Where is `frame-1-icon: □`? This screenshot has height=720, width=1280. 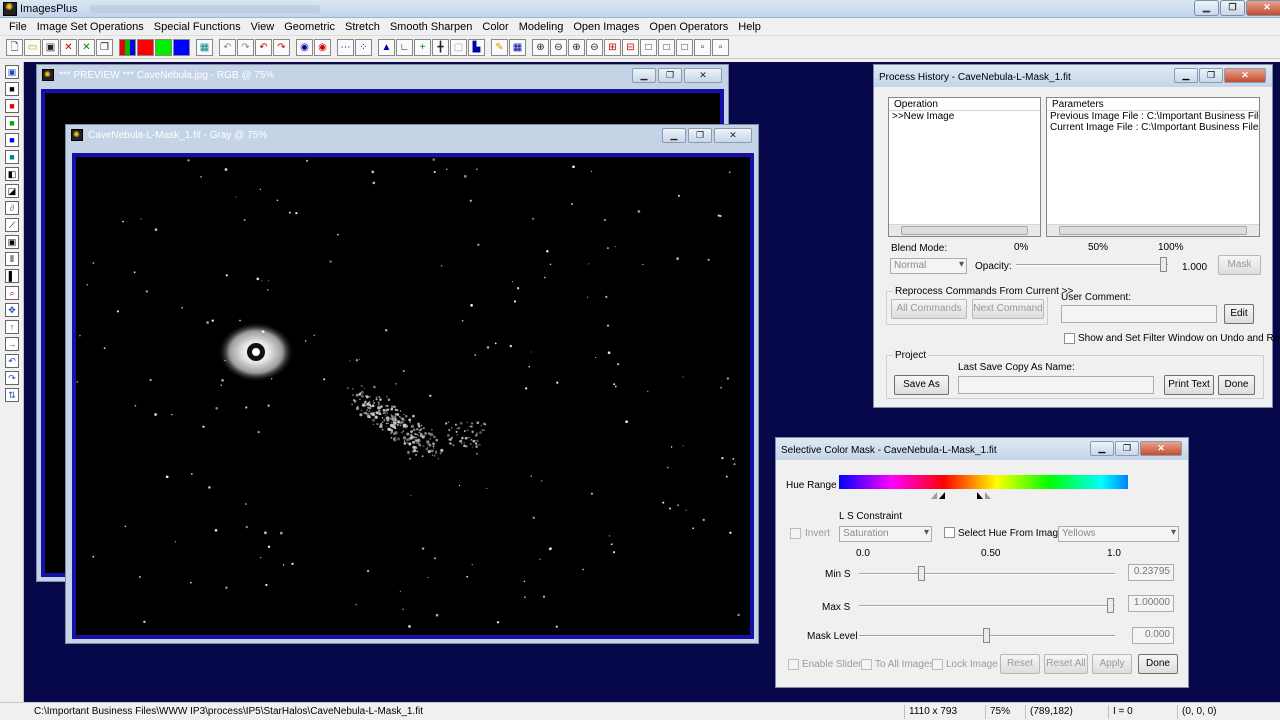 frame-1-icon: □ is located at coordinates (648, 47).